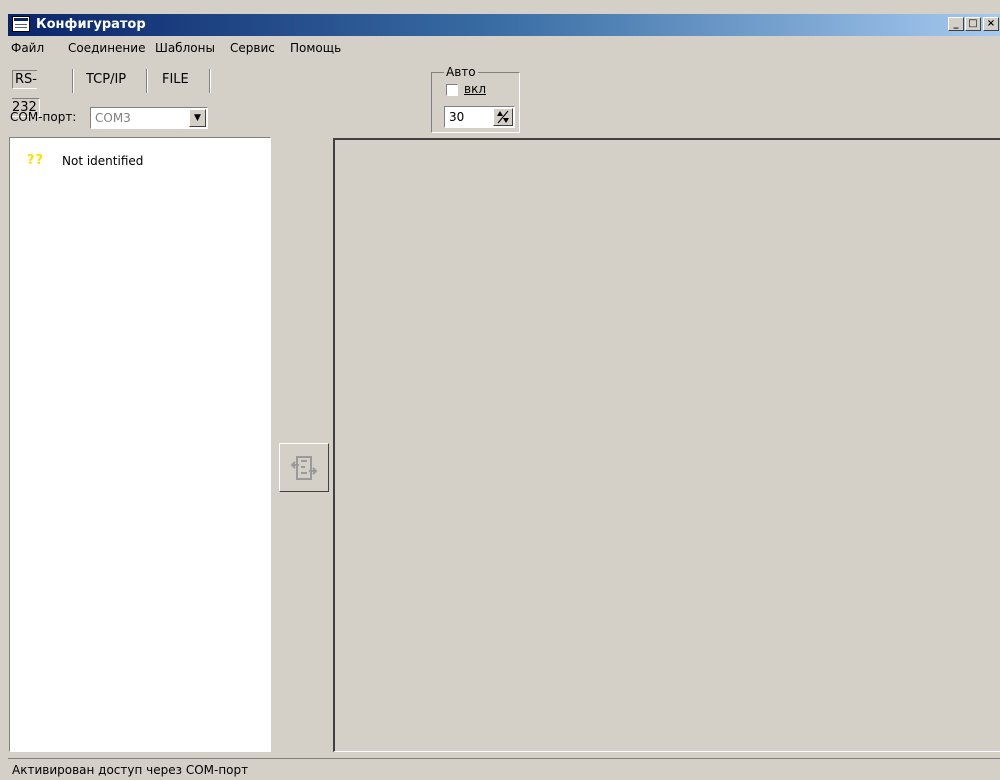 The image size is (1000, 780). I want to click on close-button: ×, so click(991, 24).